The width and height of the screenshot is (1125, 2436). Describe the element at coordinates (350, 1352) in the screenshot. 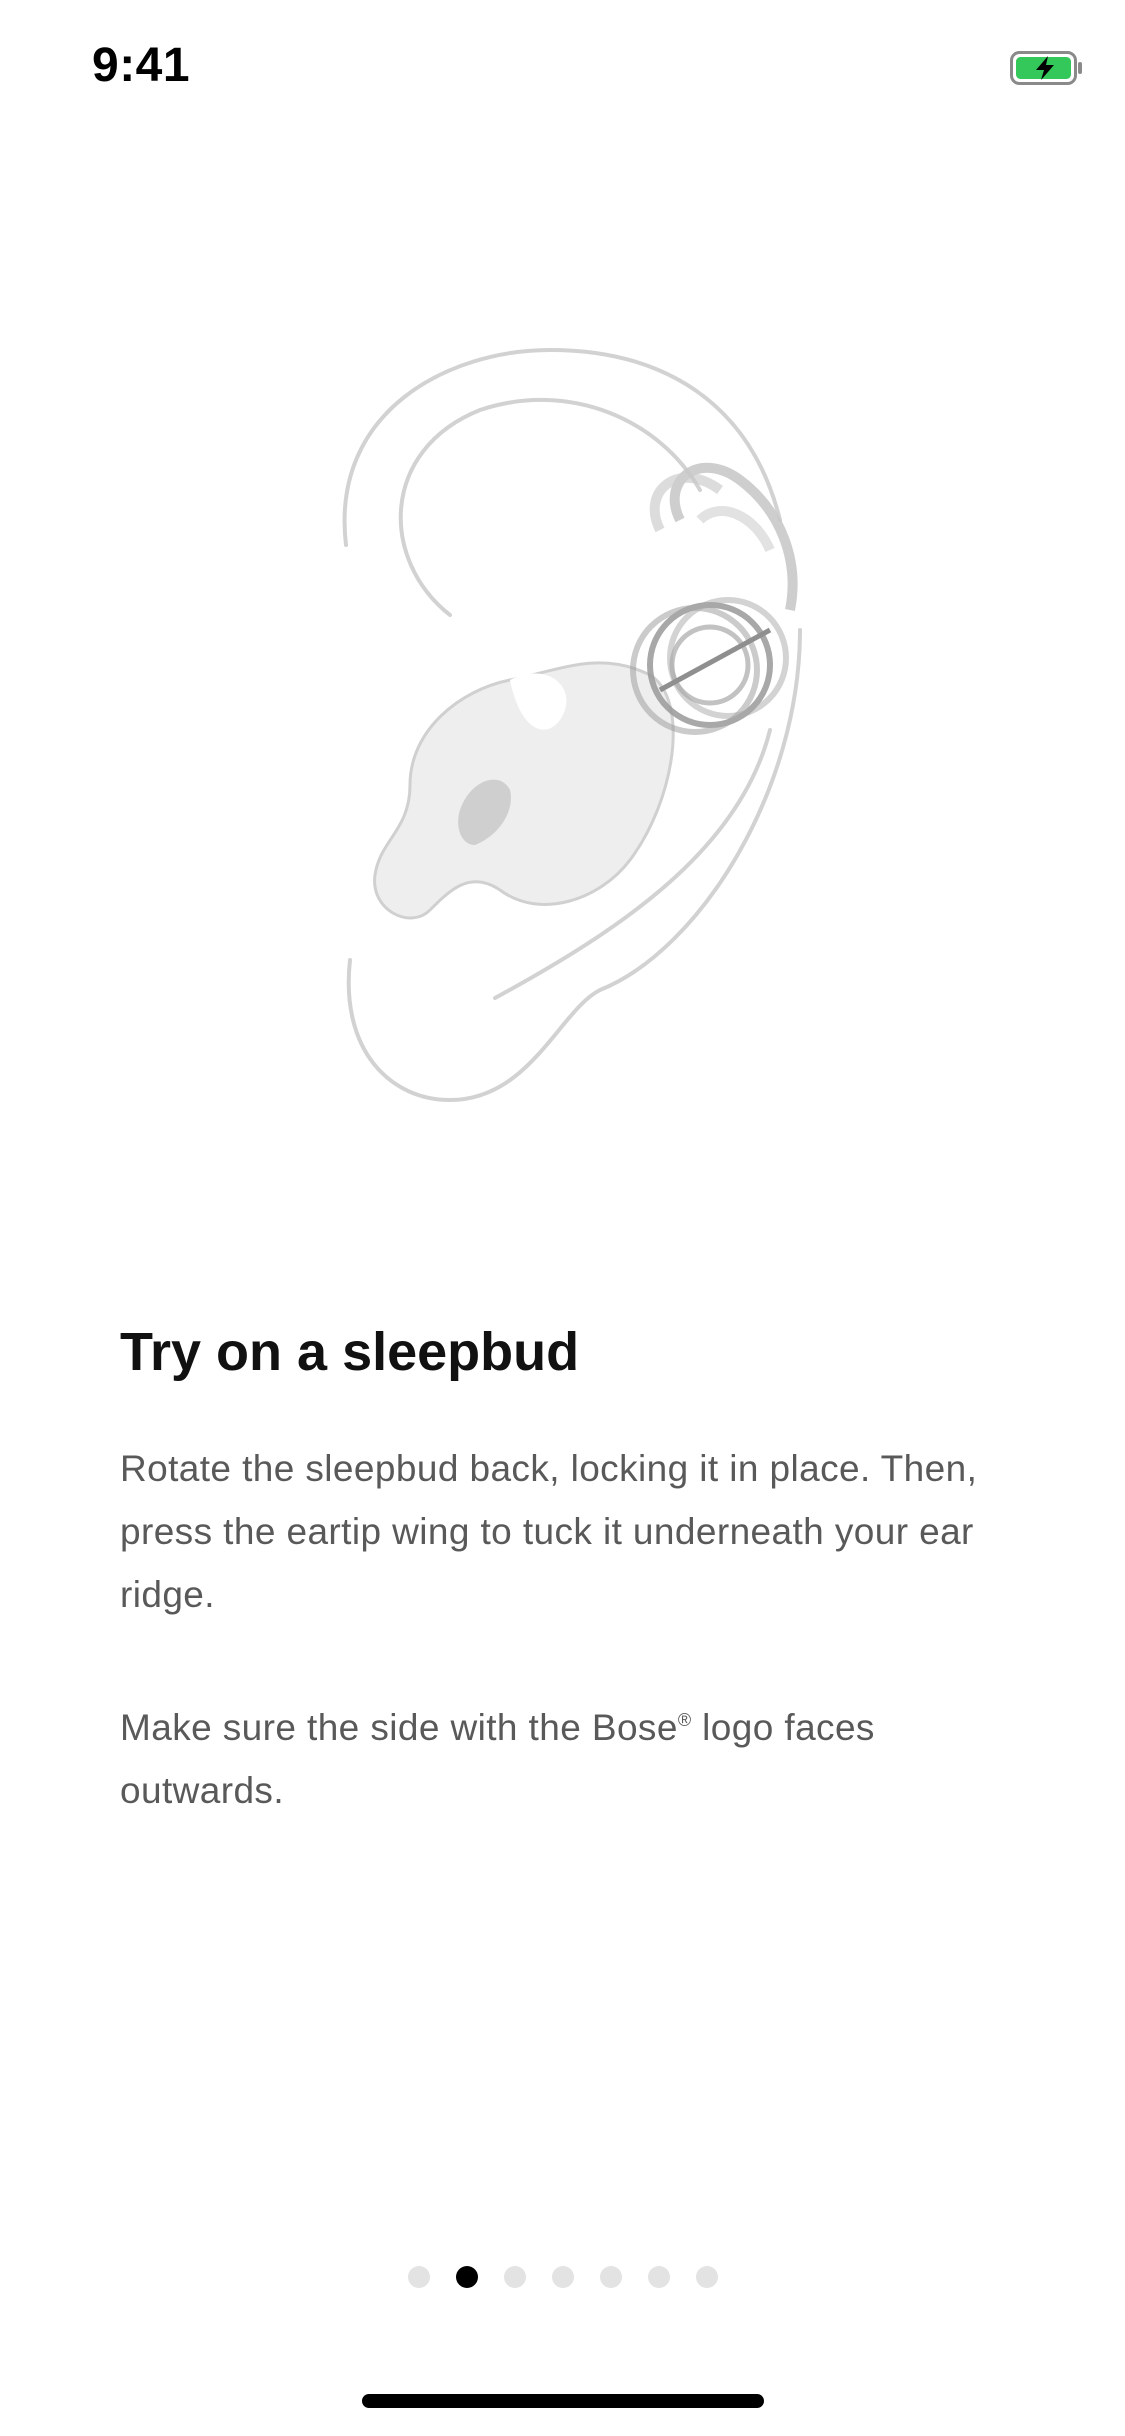

I see `page-title: Try on a sleepbud` at that location.